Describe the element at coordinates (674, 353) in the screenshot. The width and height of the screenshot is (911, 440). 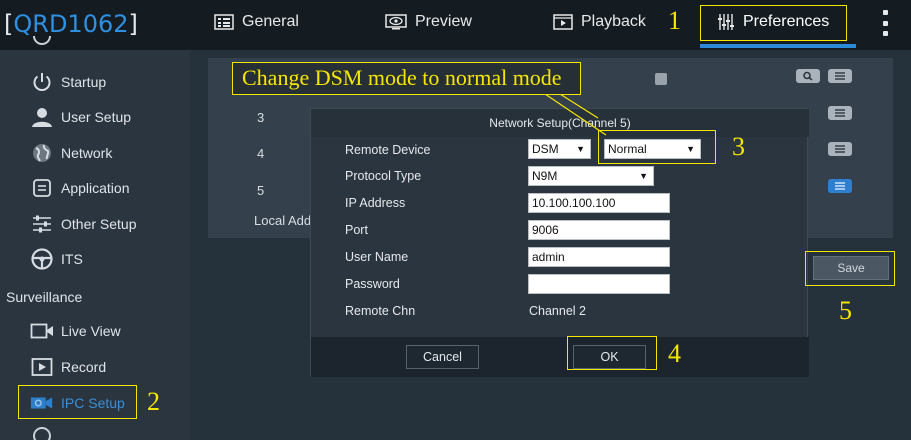
I see `annotation-step-4: 4` at that location.